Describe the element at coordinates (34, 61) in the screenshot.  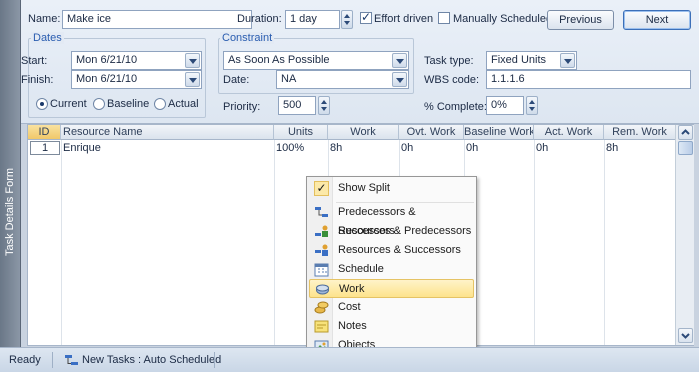
I see `start-label: Start:` at that location.